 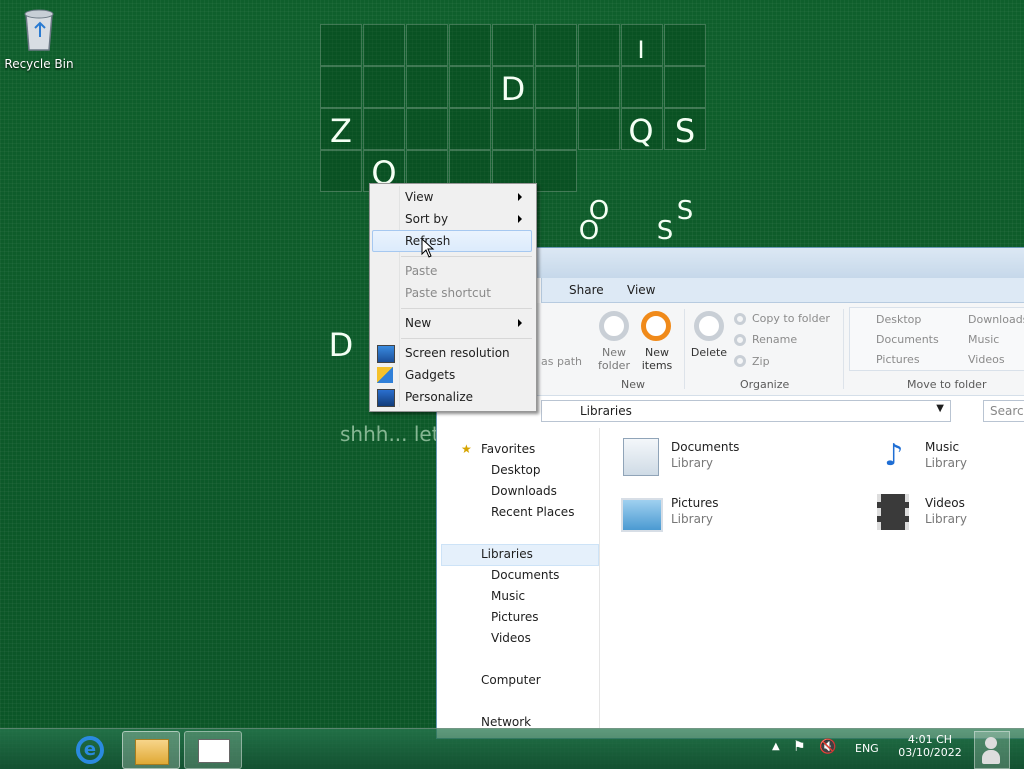 What do you see at coordinates (657, 359) in the screenshot?
I see `new-items-button: New items` at bounding box center [657, 359].